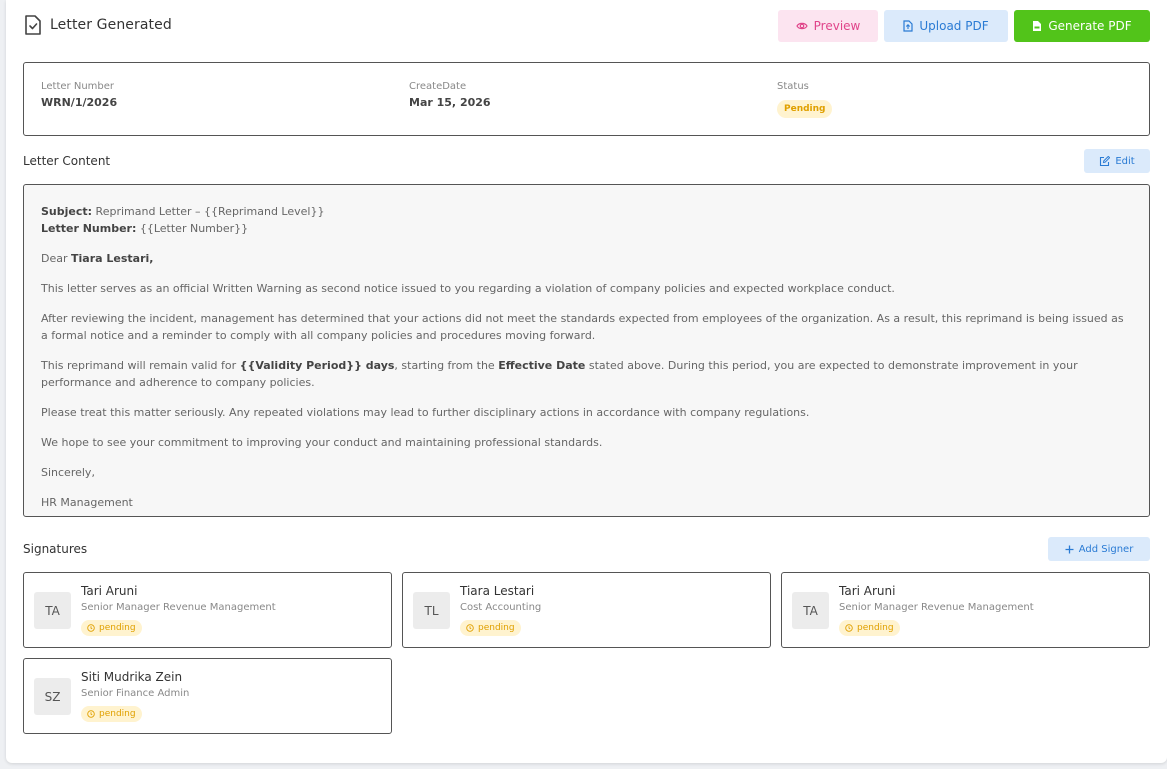 The height and width of the screenshot is (769, 1167). I want to click on signer-name: Siti Mudrika Zein, so click(132, 677).